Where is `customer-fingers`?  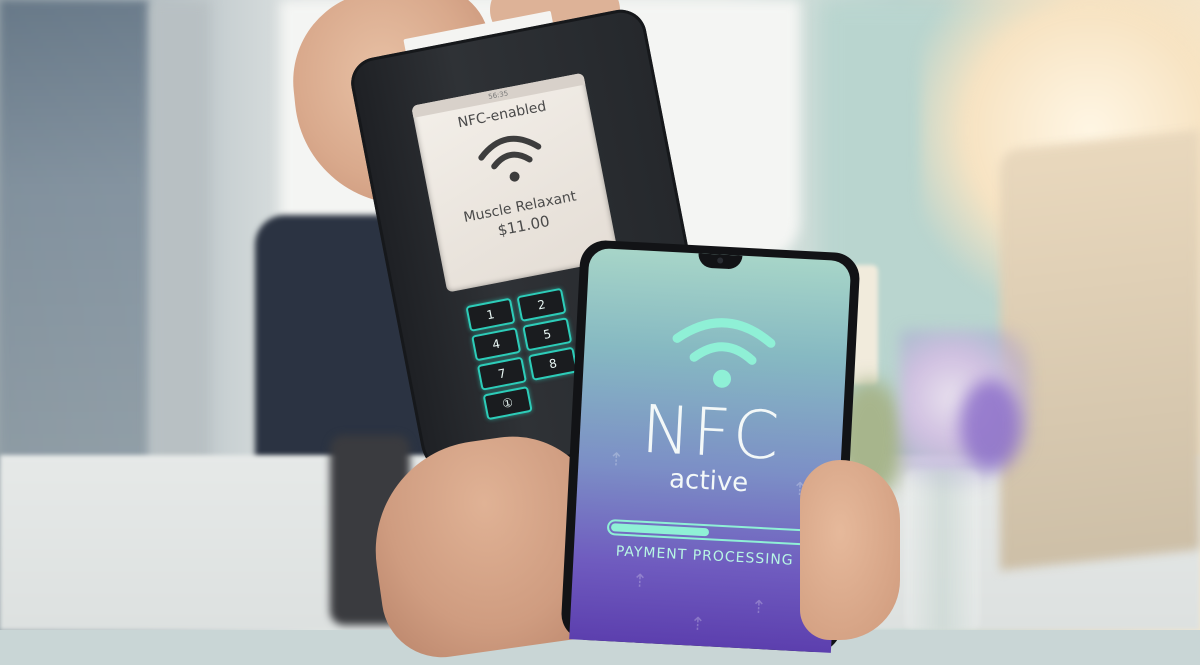 customer-fingers is located at coordinates (850, 550).